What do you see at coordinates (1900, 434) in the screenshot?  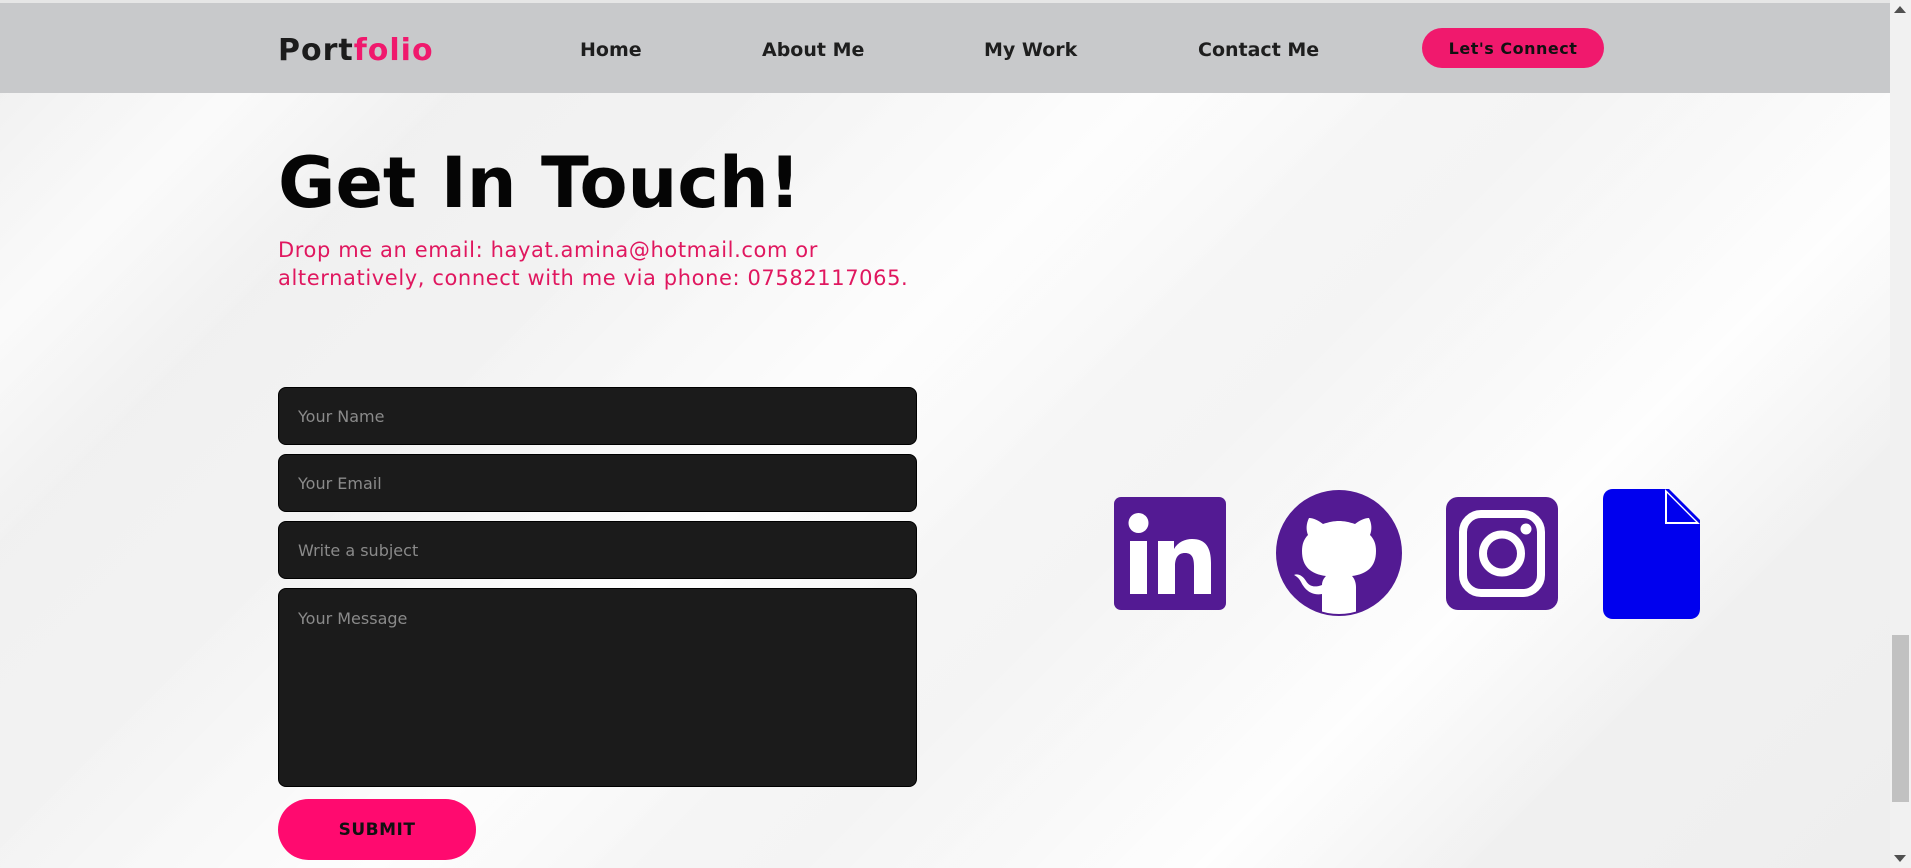 I see `scrollbar` at bounding box center [1900, 434].